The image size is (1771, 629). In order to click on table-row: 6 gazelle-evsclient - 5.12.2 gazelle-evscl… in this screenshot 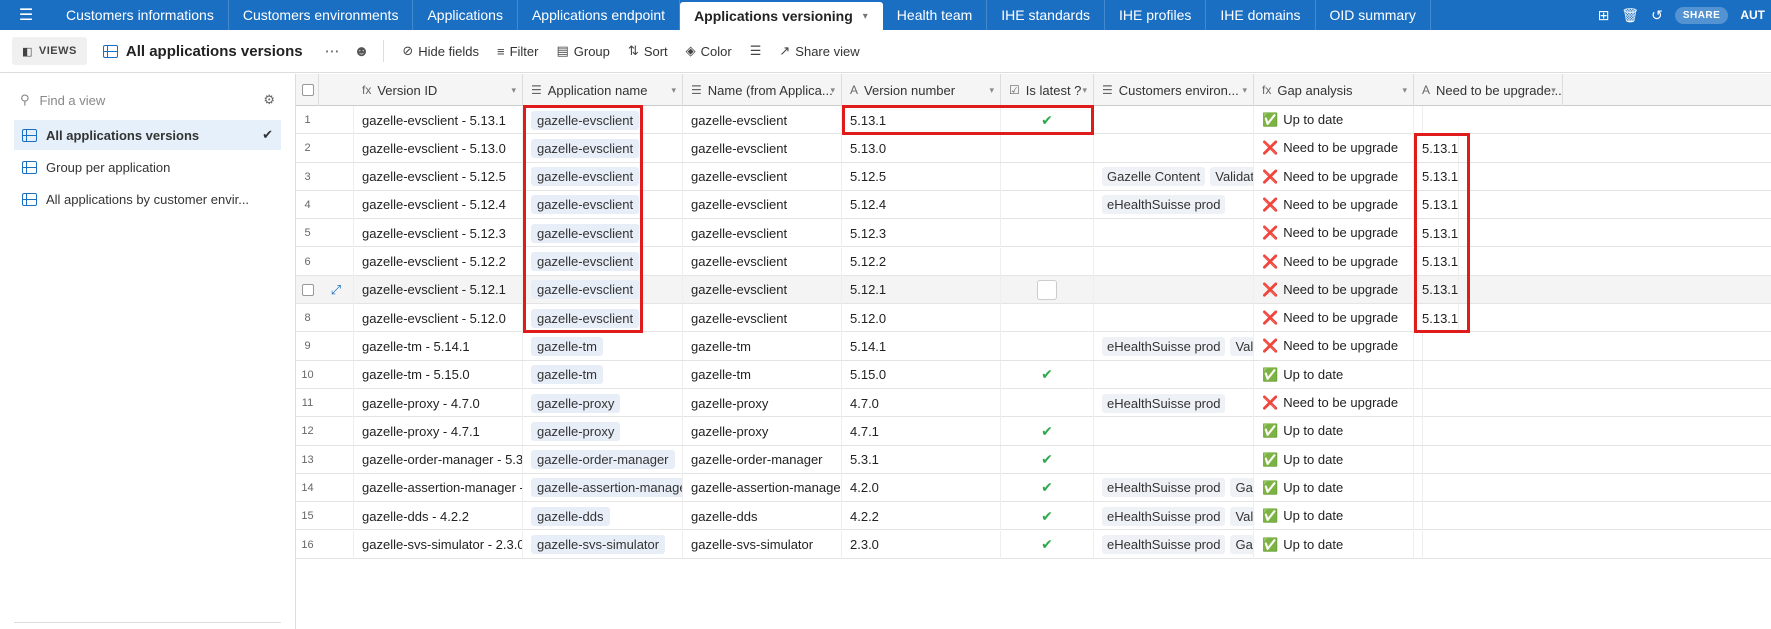, I will do `click(1033, 261)`.